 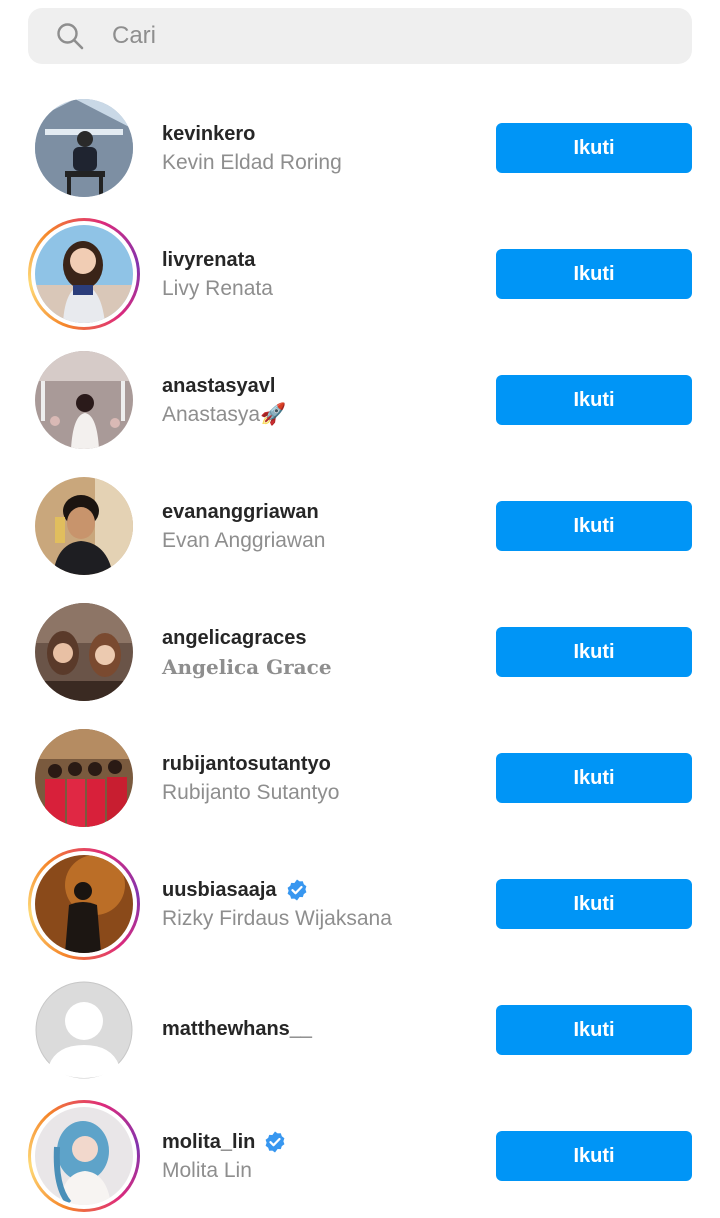 I want to click on username: anastasyavl, so click(x=322, y=386).